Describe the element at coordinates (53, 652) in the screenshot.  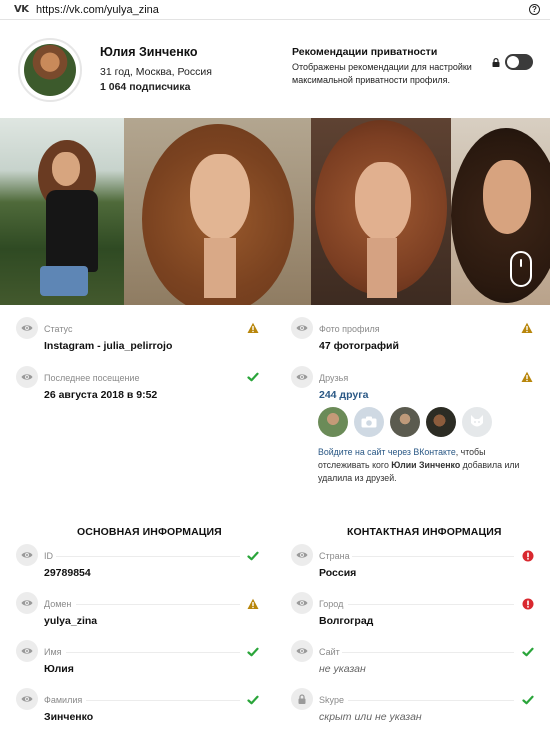
I see `first-name-label: Имя` at that location.